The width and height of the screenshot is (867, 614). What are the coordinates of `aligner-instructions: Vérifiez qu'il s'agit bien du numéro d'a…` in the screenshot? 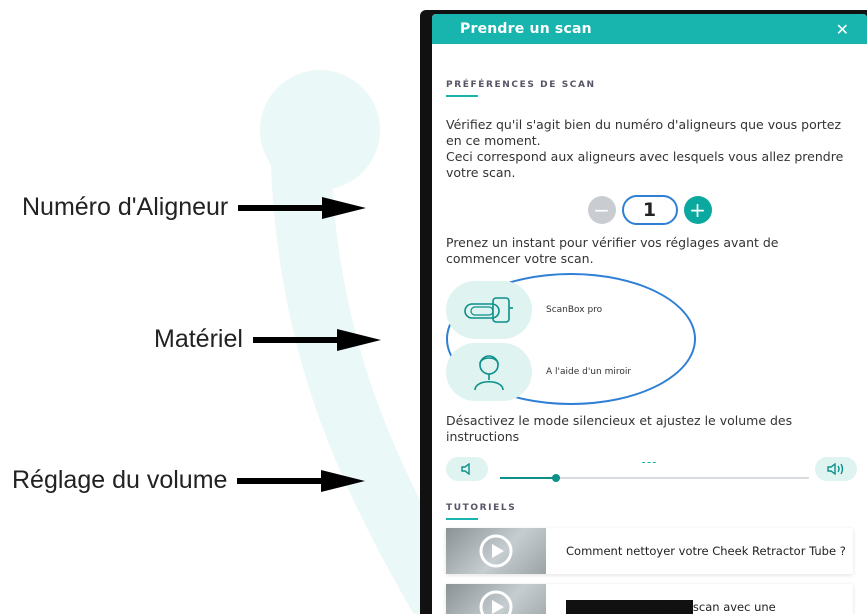 It's located at (644, 132).